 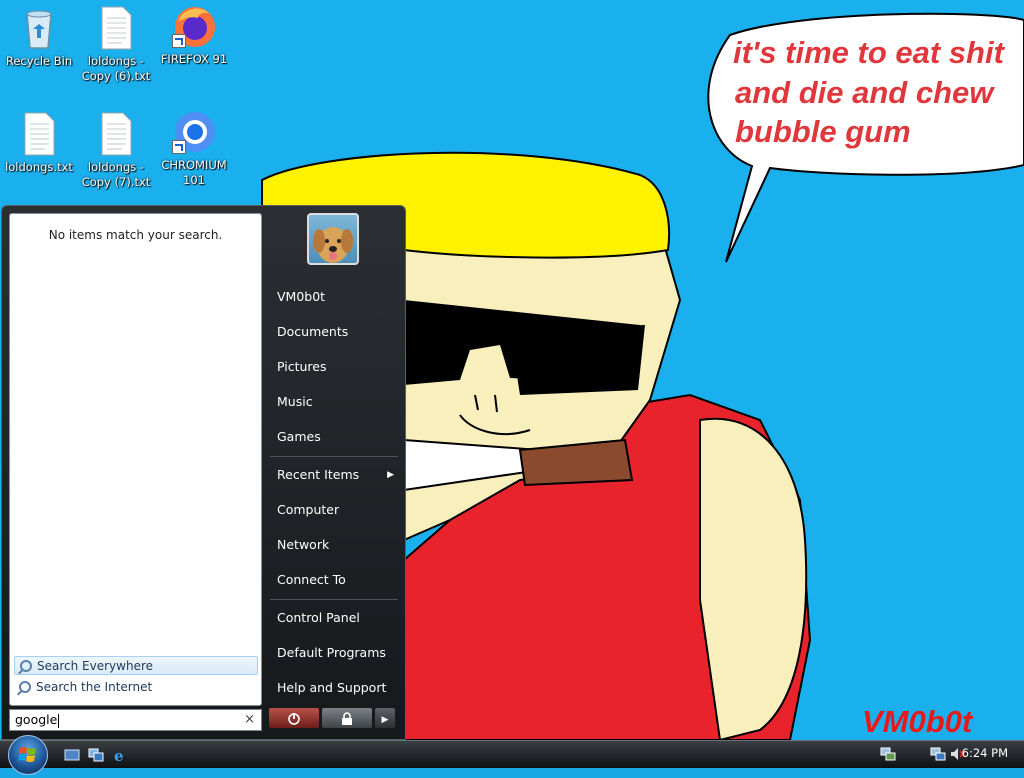 I want to click on windows-logo-icon, so click(x=27, y=754).